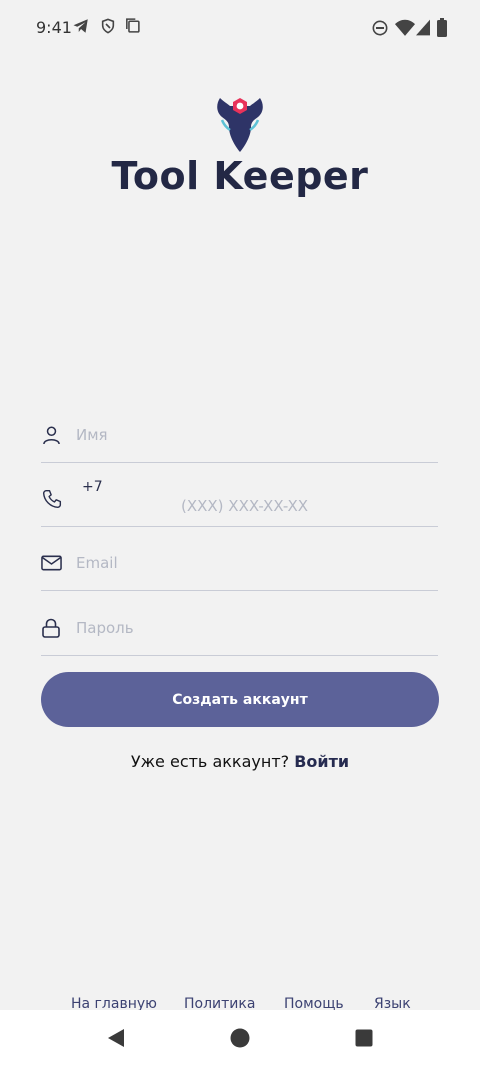  I want to click on app-title: Tool Keeper, so click(240, 176).